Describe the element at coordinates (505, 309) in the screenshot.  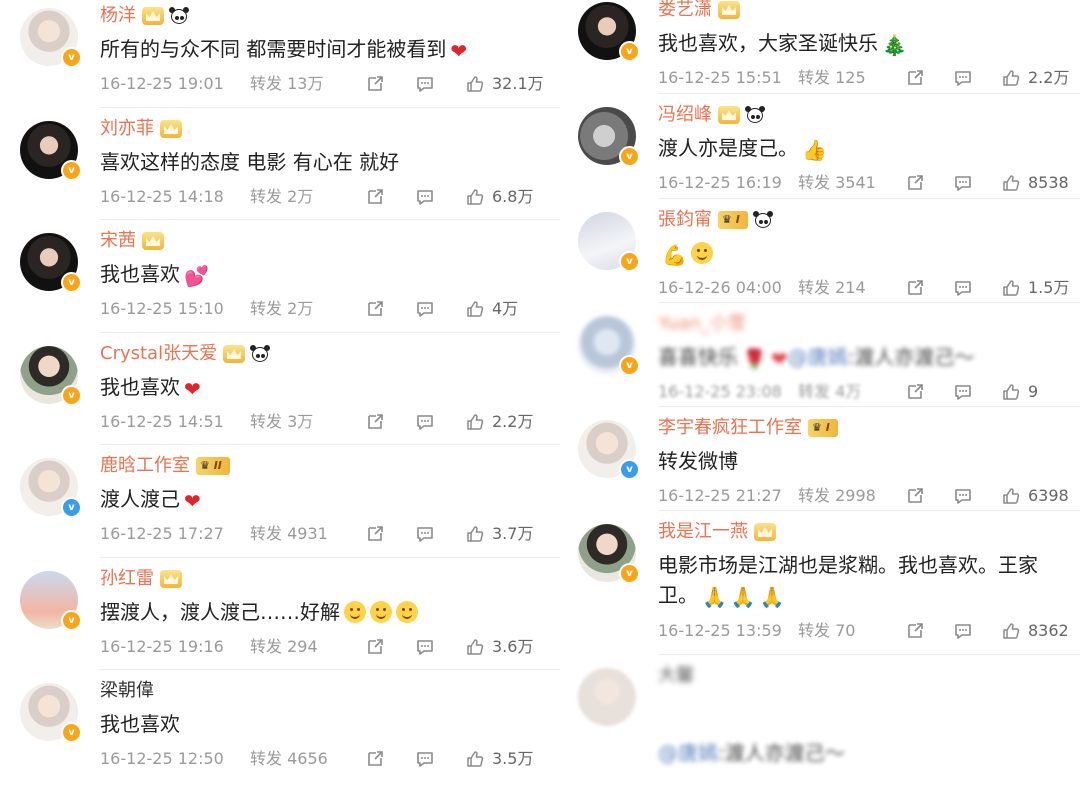
I see `like-count: 4万` at that location.